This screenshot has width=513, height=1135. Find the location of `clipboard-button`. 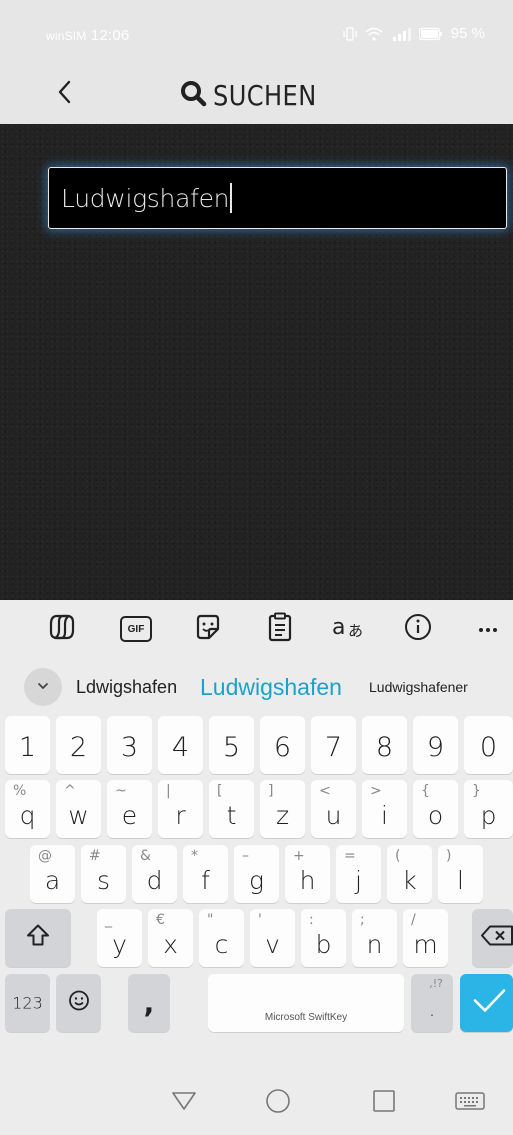

clipboard-button is located at coordinates (280, 629).